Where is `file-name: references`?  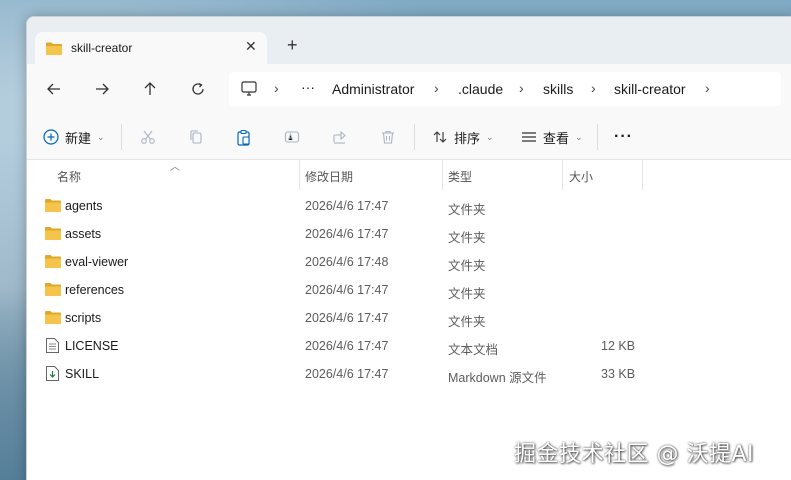
file-name: references is located at coordinates (95, 290).